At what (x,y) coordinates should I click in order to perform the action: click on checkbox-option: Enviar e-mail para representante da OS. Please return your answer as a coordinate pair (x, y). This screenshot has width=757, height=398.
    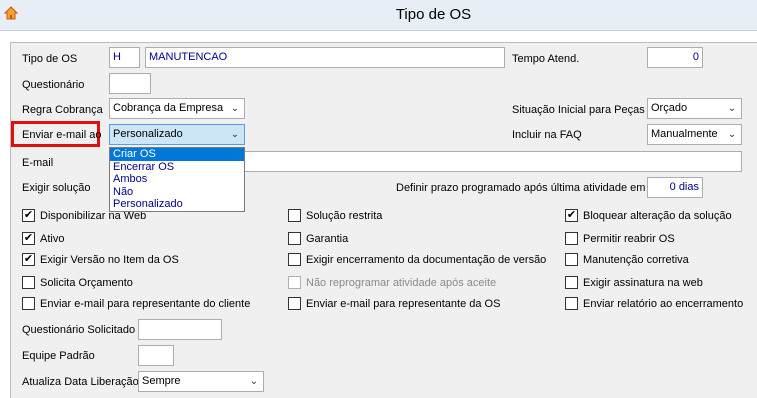
    Looking at the image, I should click on (394, 304).